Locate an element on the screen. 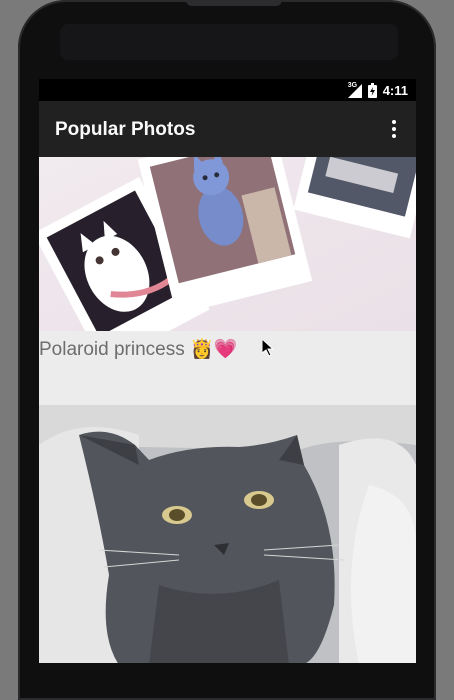  battery-icon is located at coordinates (372, 90).